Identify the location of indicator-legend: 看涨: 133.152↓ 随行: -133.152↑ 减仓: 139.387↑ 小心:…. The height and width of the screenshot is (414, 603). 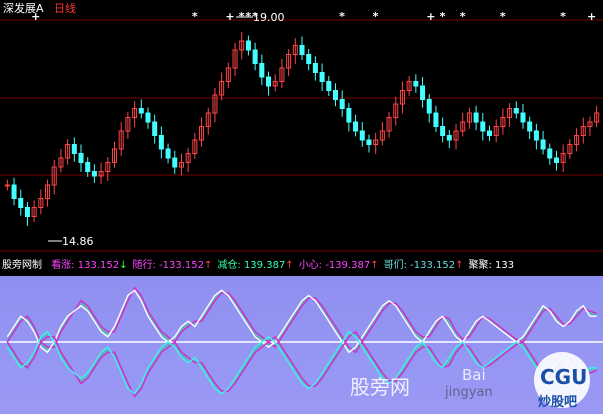
(285, 265).